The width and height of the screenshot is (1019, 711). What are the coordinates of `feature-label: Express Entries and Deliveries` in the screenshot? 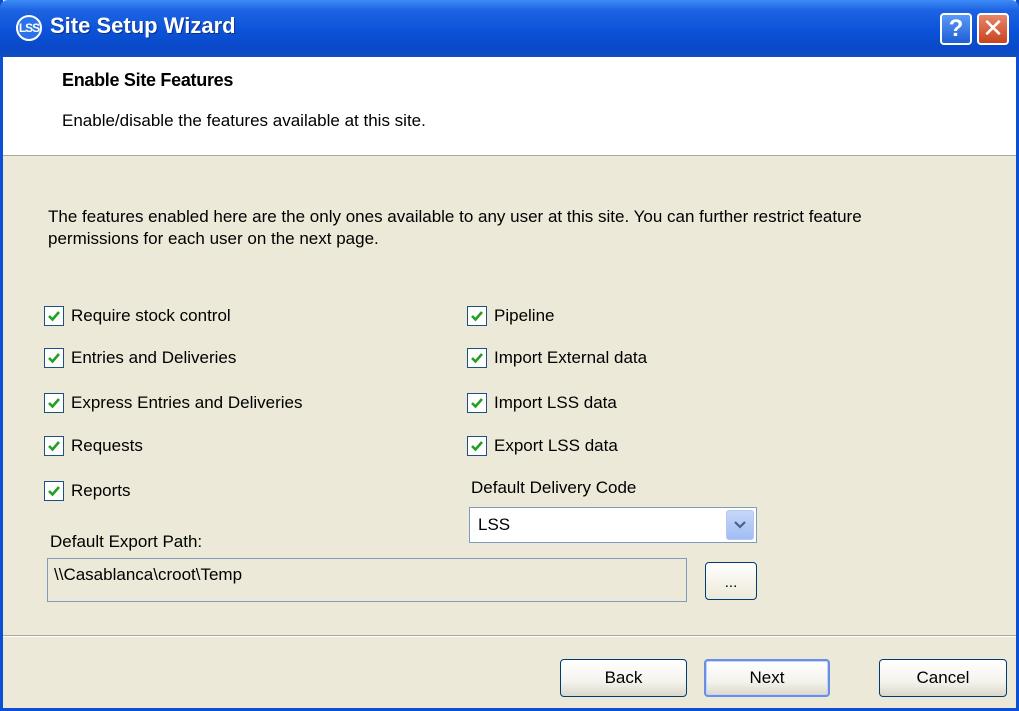 It's located at (187, 402).